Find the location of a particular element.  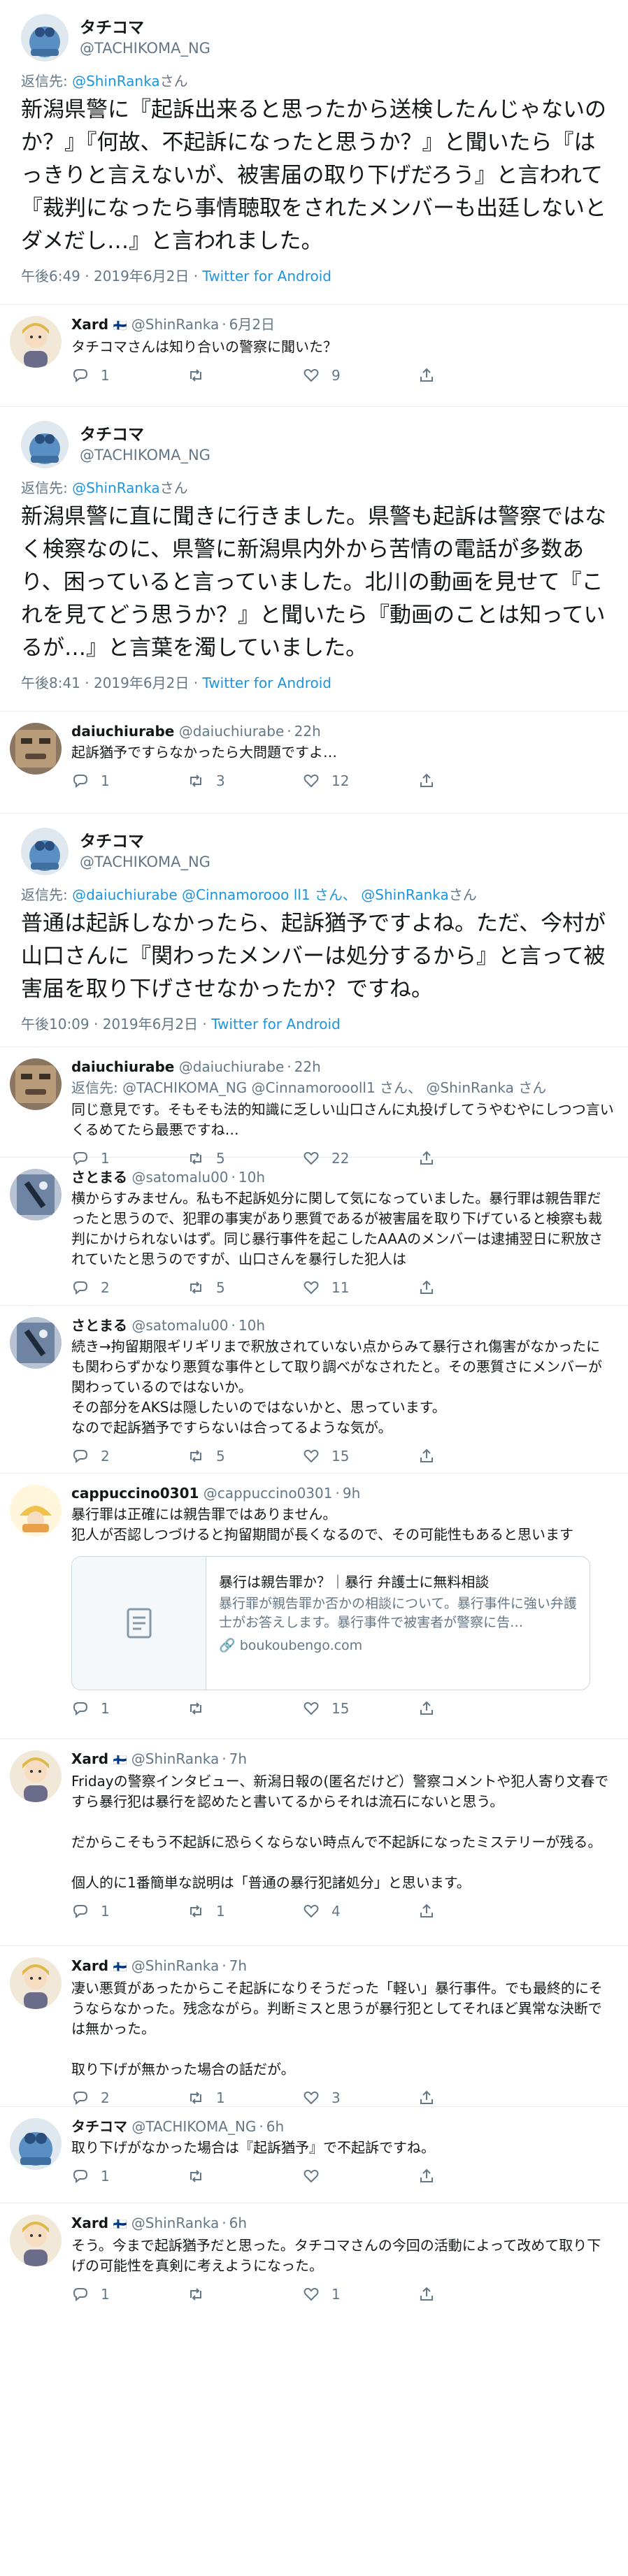

like-button: 9 is located at coordinates (360, 375).